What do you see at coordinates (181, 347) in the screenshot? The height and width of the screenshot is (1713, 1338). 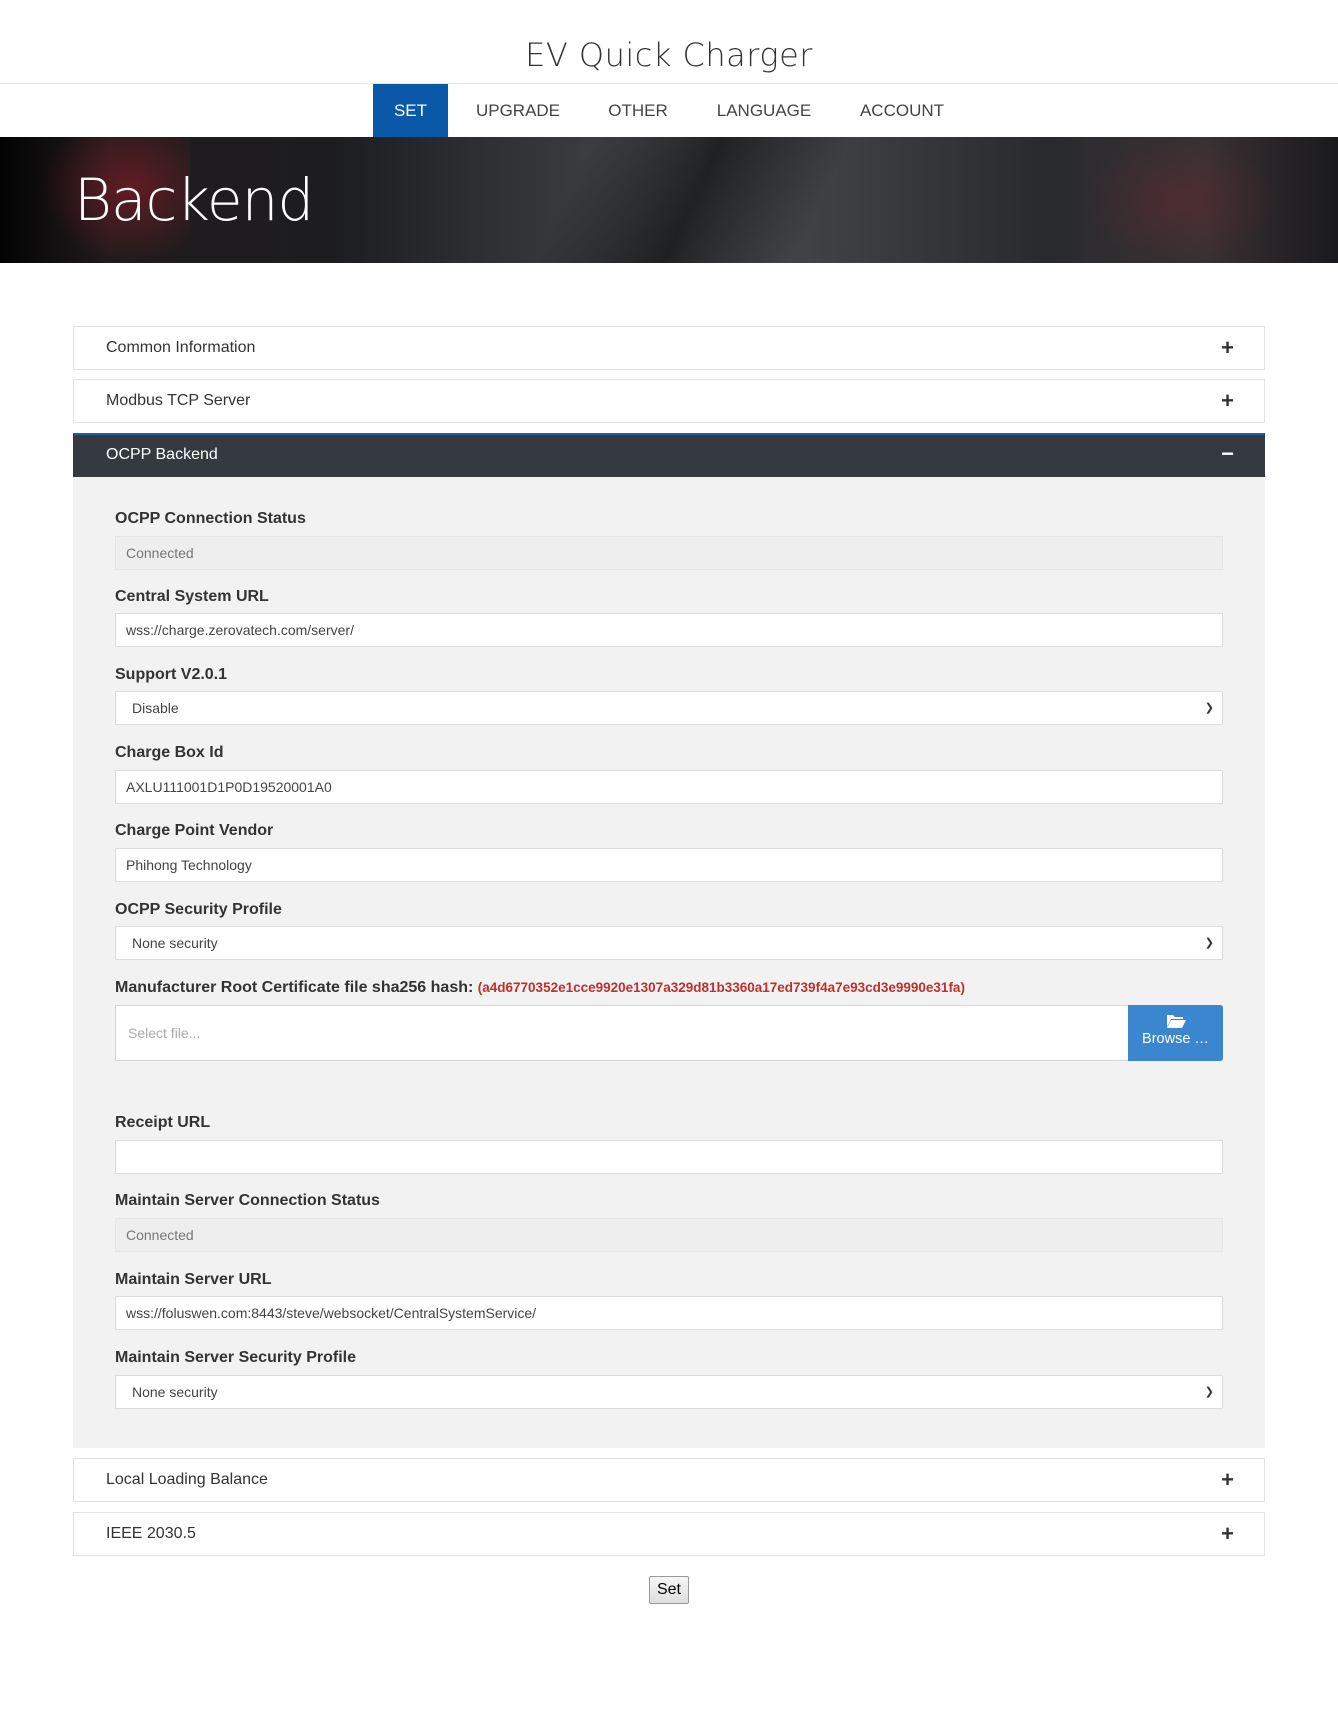 I see `panel-label: Common Information` at bounding box center [181, 347].